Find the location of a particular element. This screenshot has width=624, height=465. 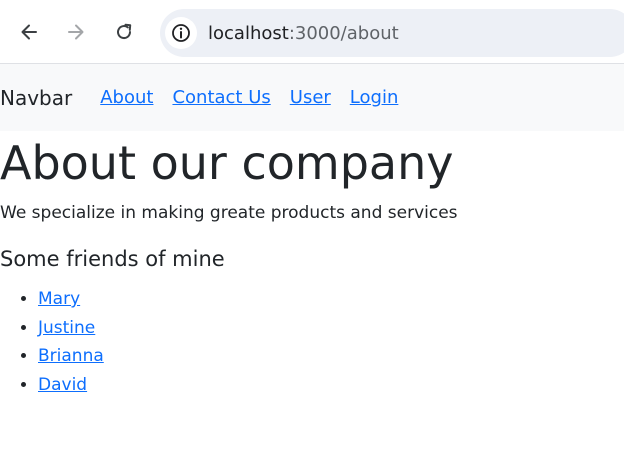

url-text: localhost:3000/about is located at coordinates (303, 33).